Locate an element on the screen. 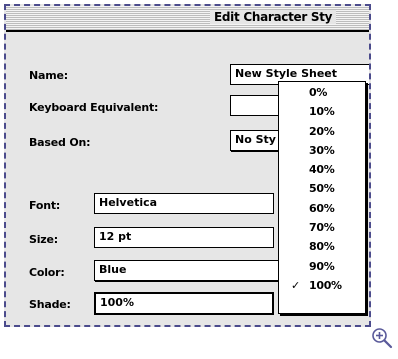  checkmark-icon: ✓ is located at coordinates (295, 285).